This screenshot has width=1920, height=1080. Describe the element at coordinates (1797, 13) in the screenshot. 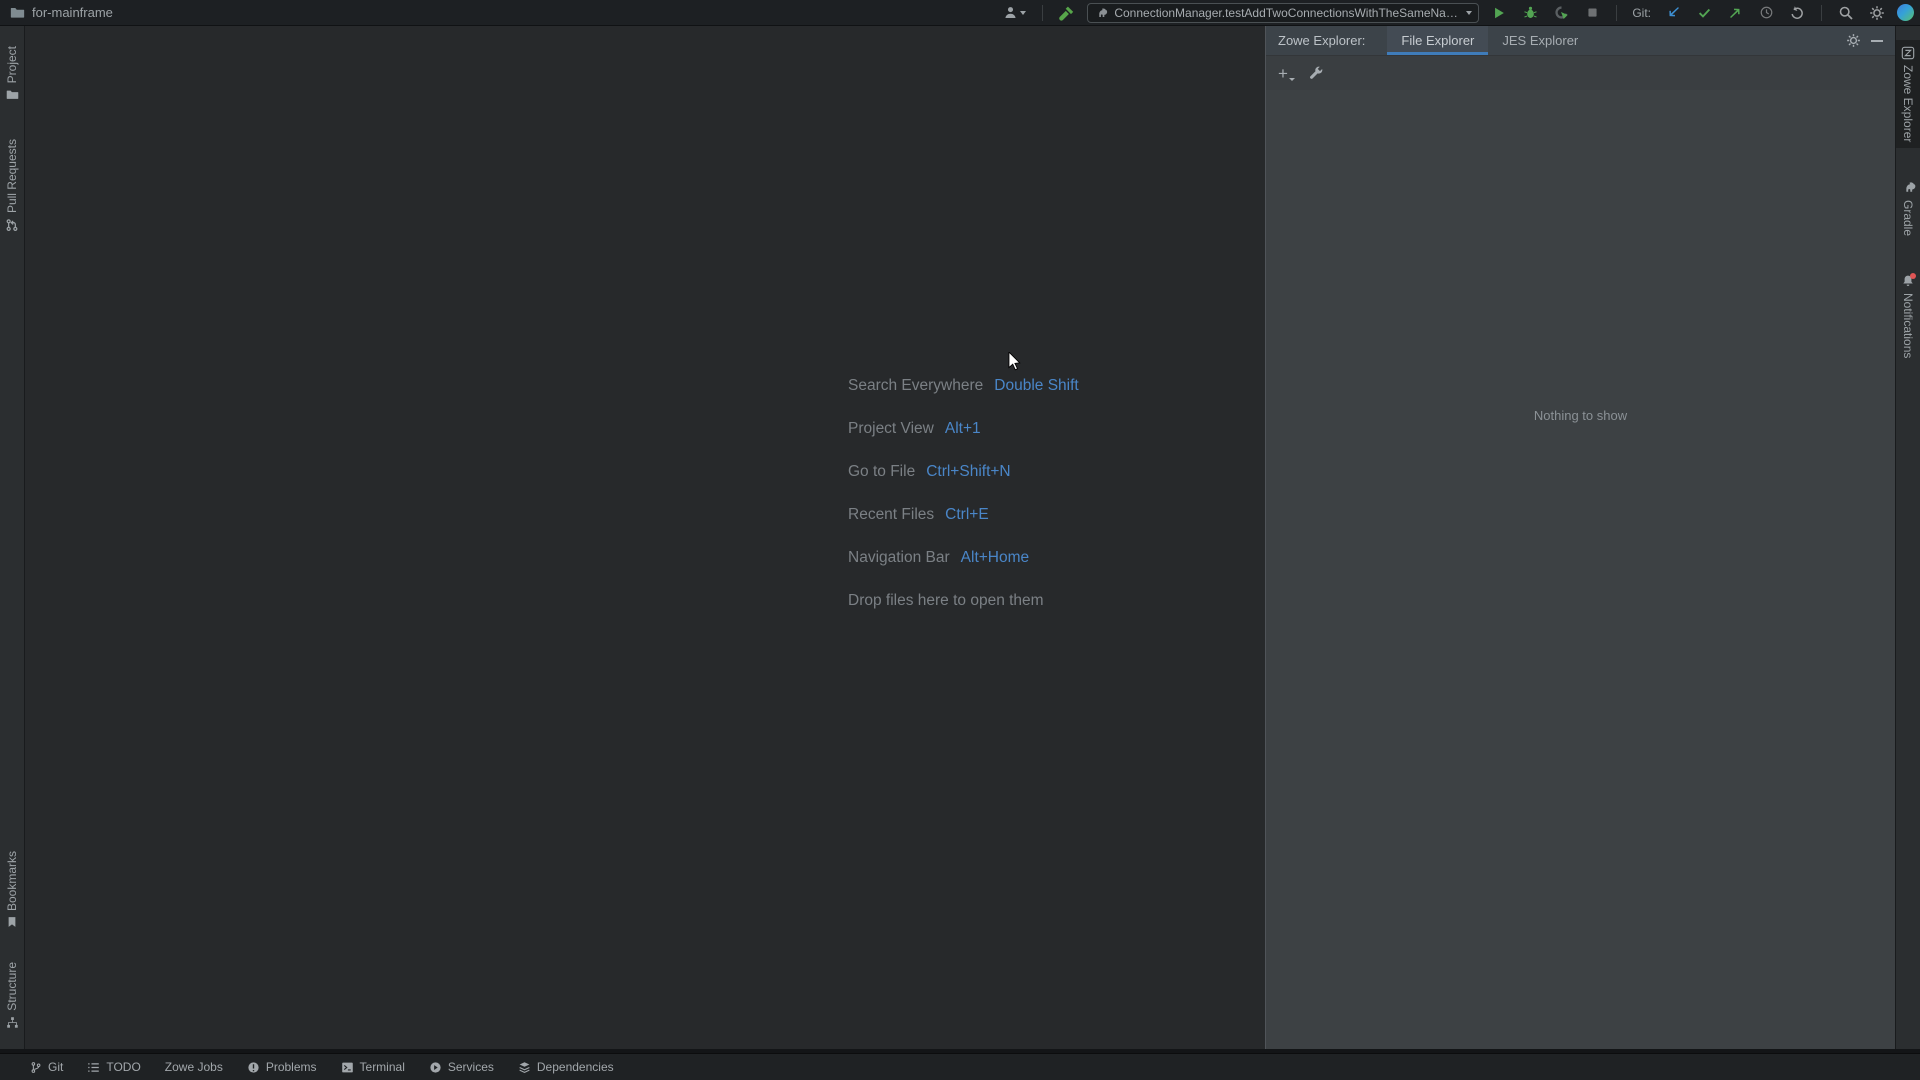

I see `rollback-button` at that location.